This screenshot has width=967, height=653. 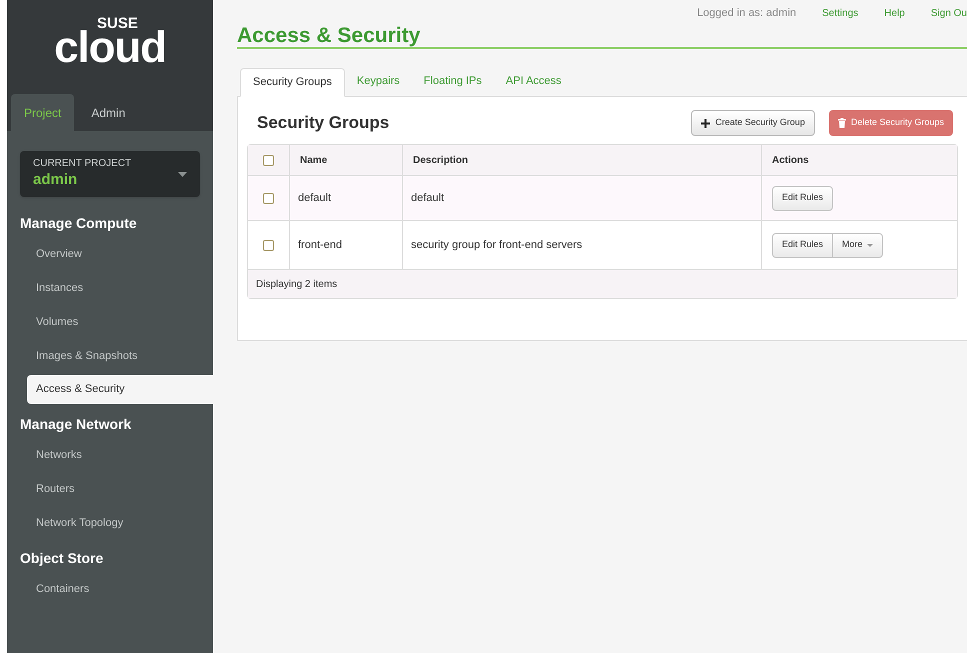 What do you see at coordinates (110, 356) in the screenshot?
I see `nav-item: Images & Snapshots` at bounding box center [110, 356].